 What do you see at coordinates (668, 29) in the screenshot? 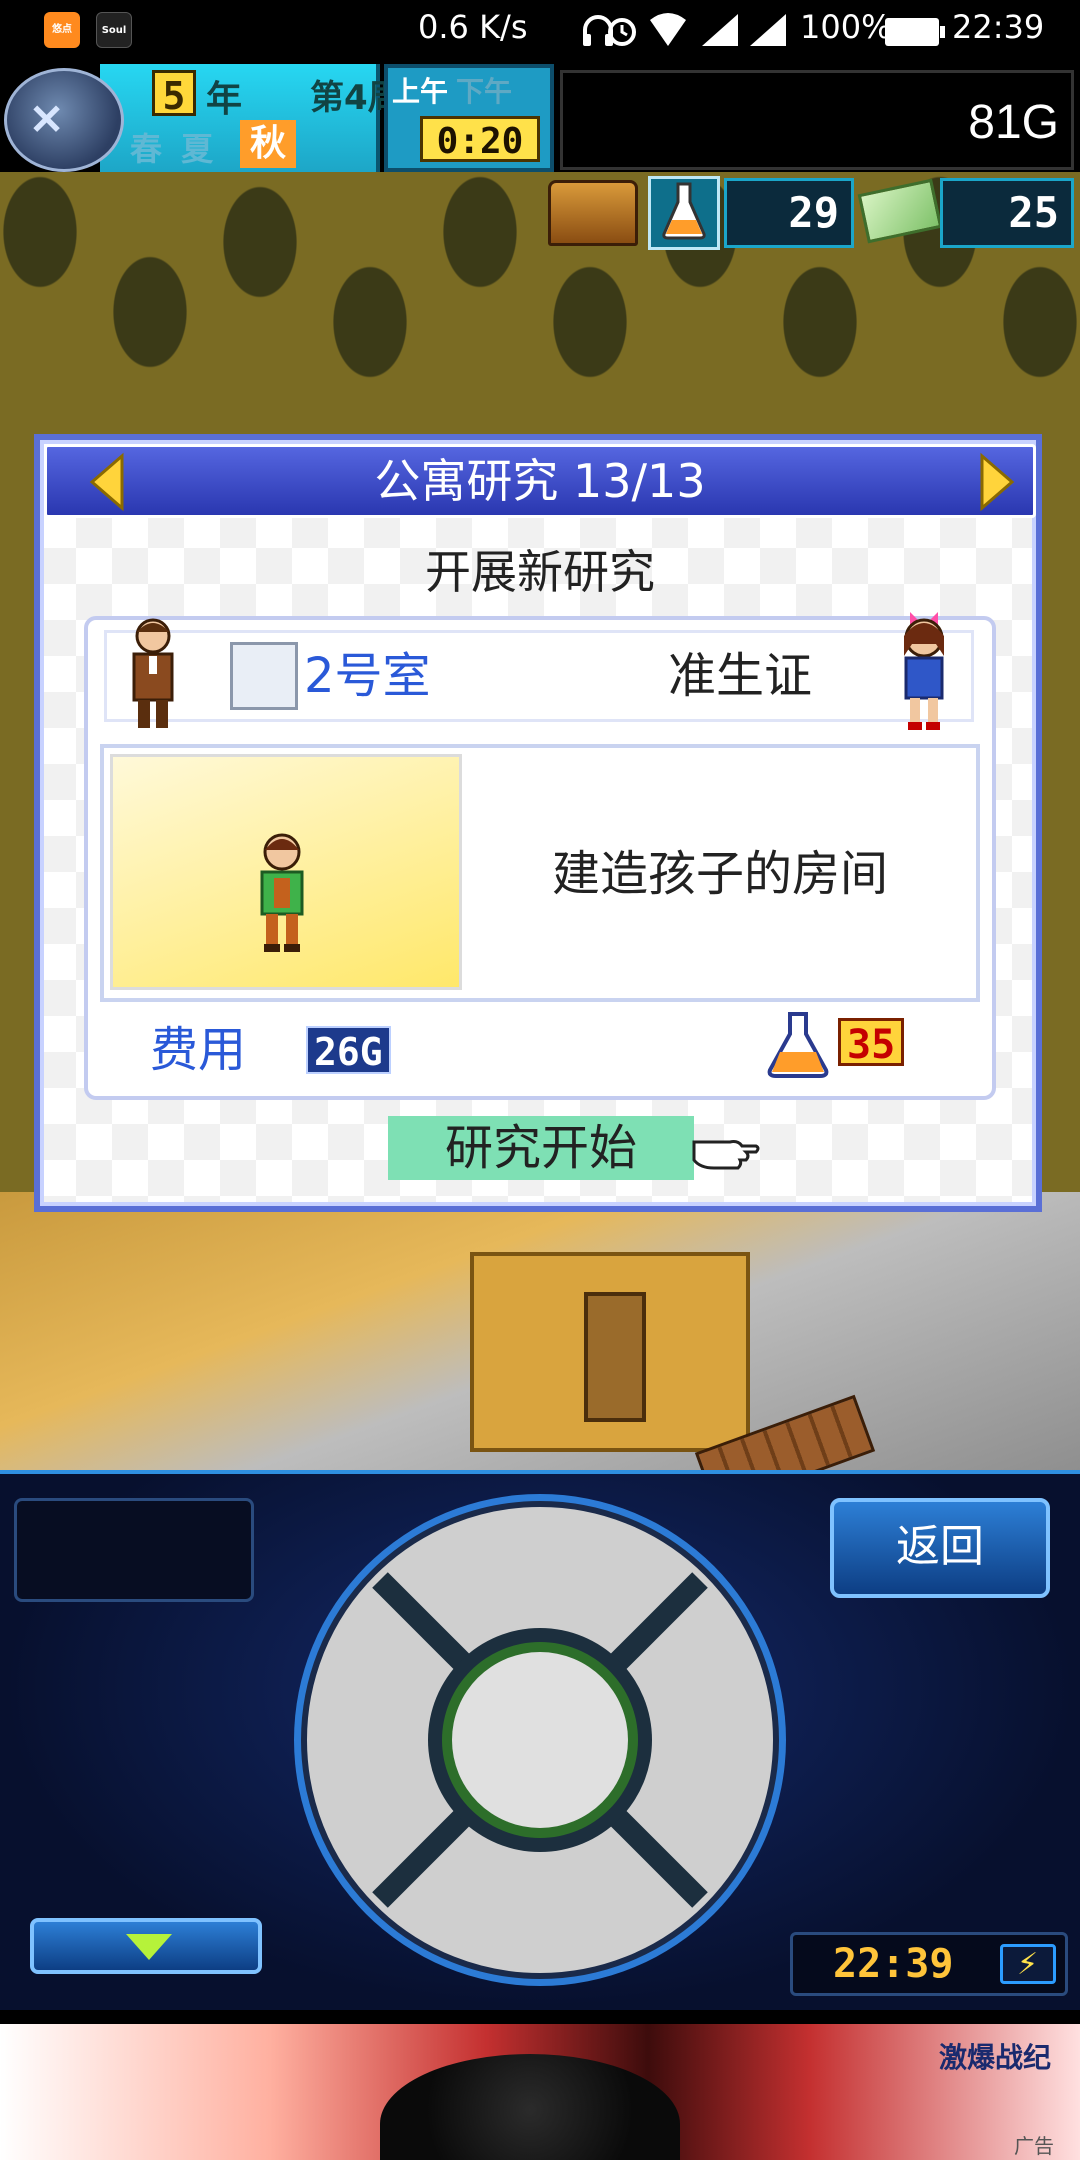
I see `wifi-icon` at bounding box center [668, 29].